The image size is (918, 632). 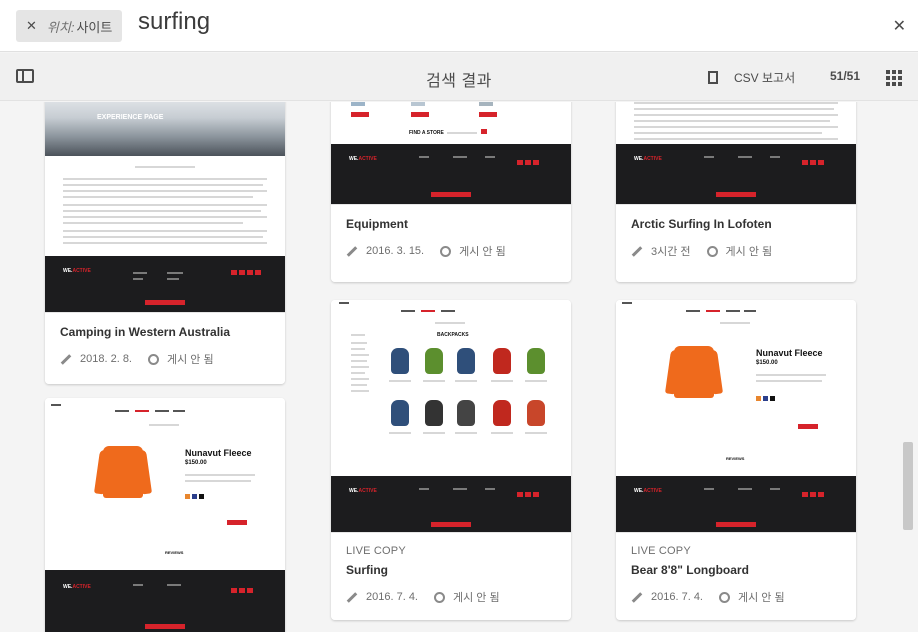 What do you see at coordinates (367, 570) in the screenshot?
I see `card-title: Surfing` at bounding box center [367, 570].